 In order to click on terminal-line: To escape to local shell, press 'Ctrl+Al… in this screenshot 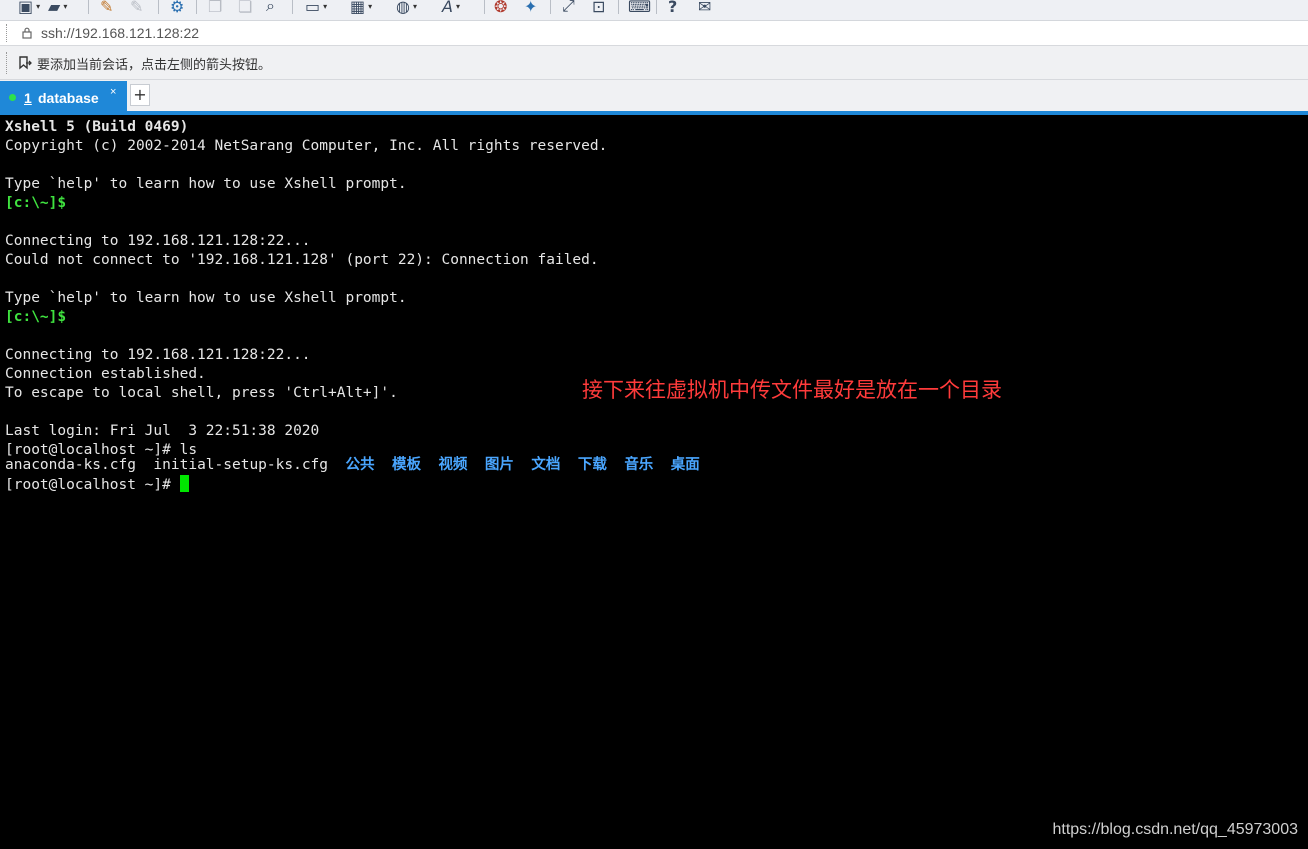, I will do `click(201, 393)`.